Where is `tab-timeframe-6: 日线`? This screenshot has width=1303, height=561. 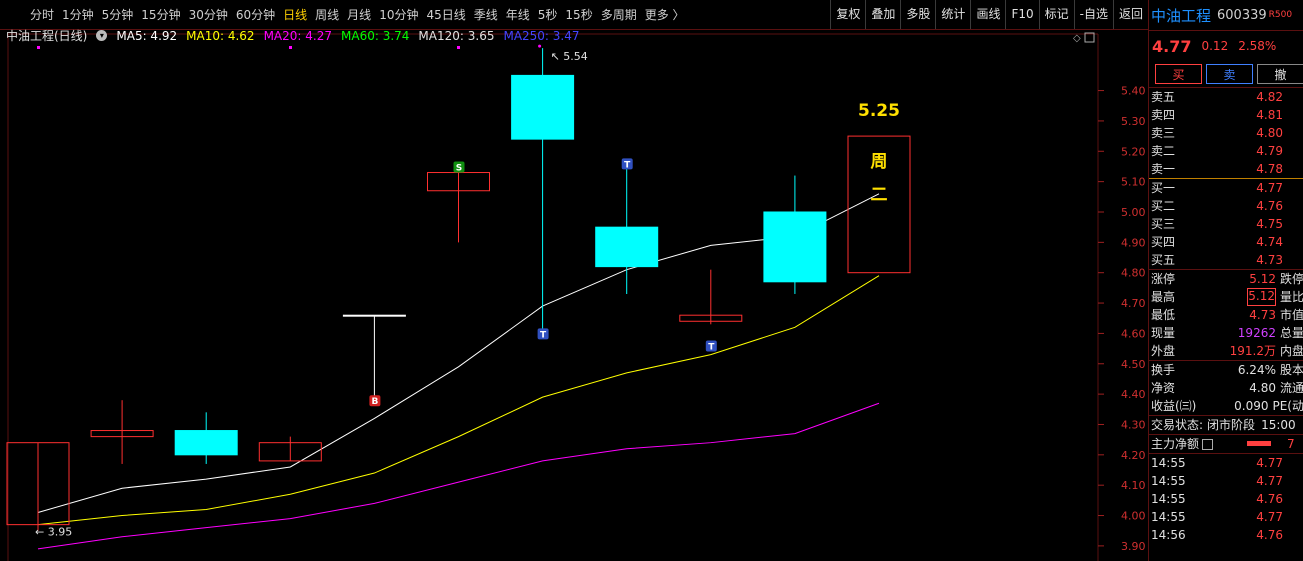
tab-timeframe-6: 日线 is located at coordinates (295, 14).